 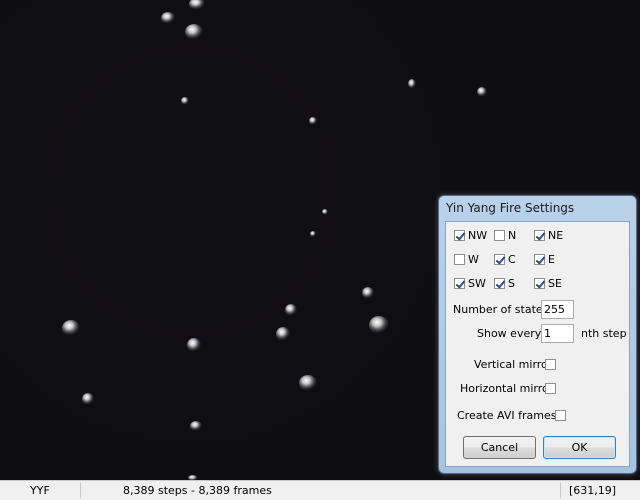 I want to click on avi-frames-label: Create AVI frames, so click(x=507, y=415).